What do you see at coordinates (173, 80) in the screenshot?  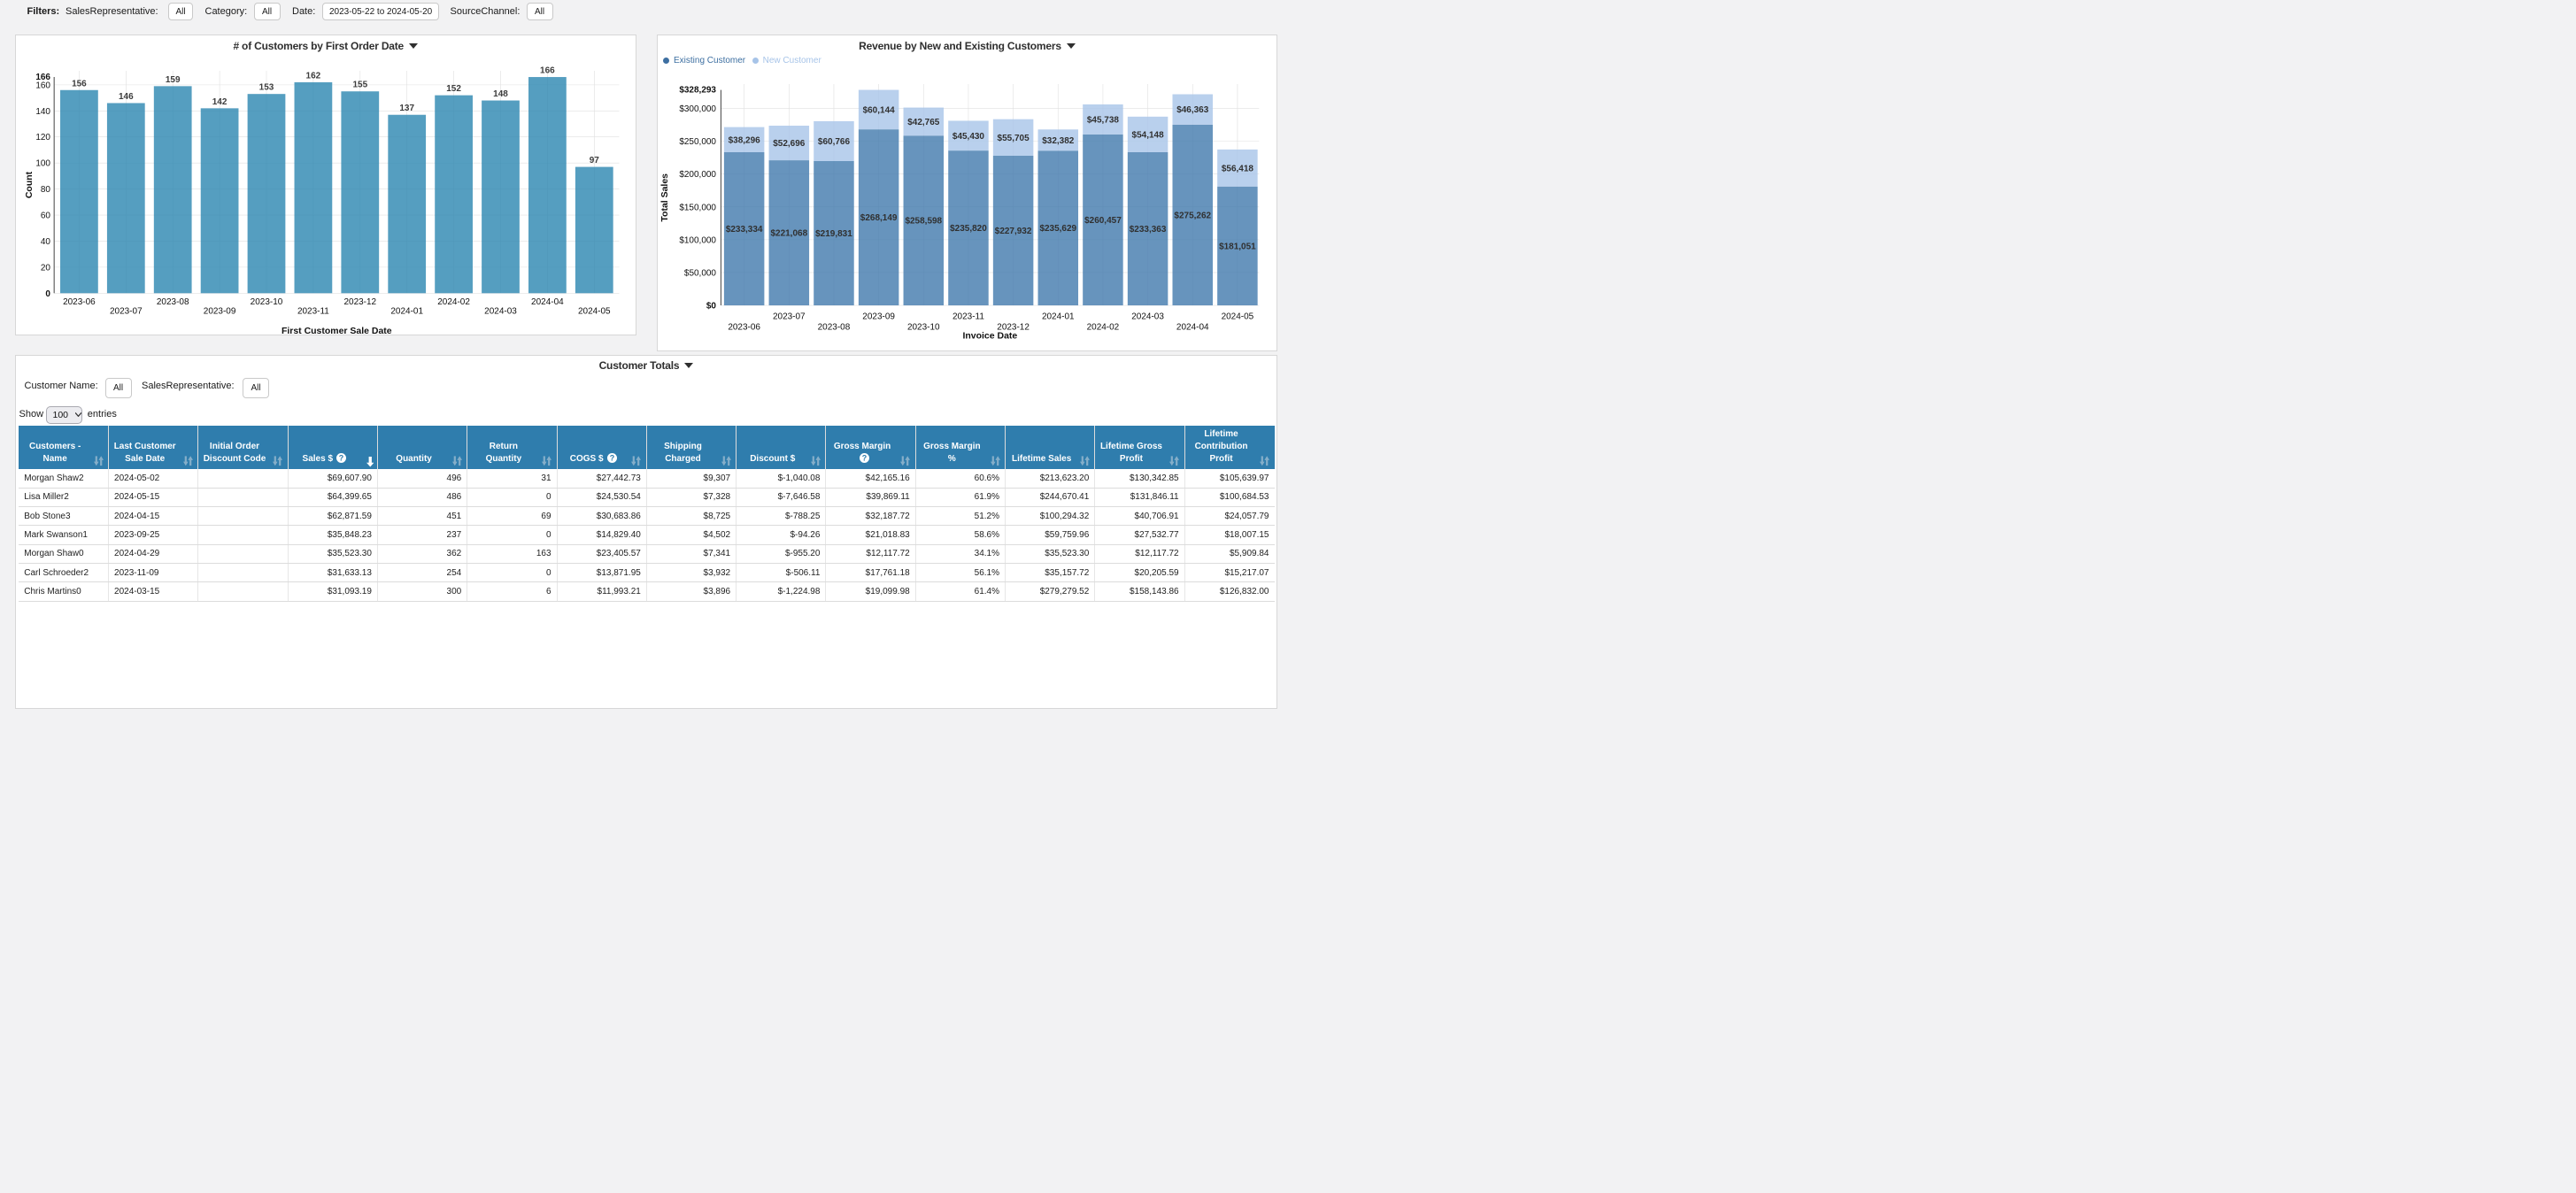 I see `svg-text: 159` at bounding box center [173, 80].